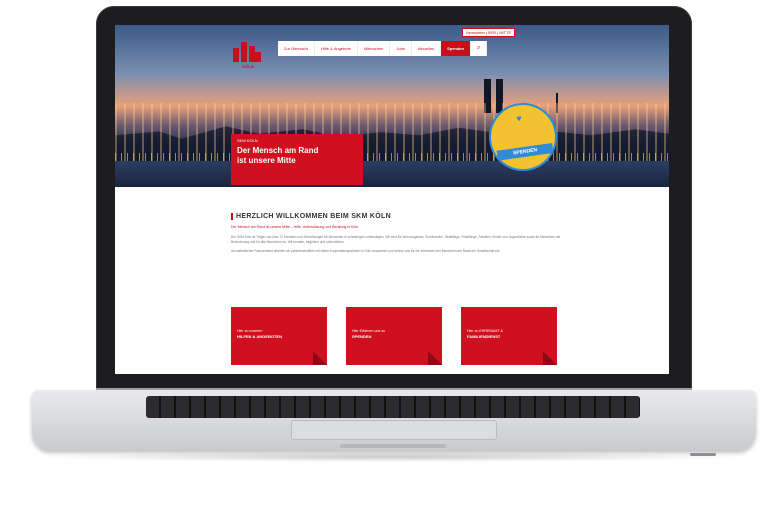 This screenshot has height=510, width=776. I want to click on hero-title-line1: Der Mensch am Rand, so click(278, 150).